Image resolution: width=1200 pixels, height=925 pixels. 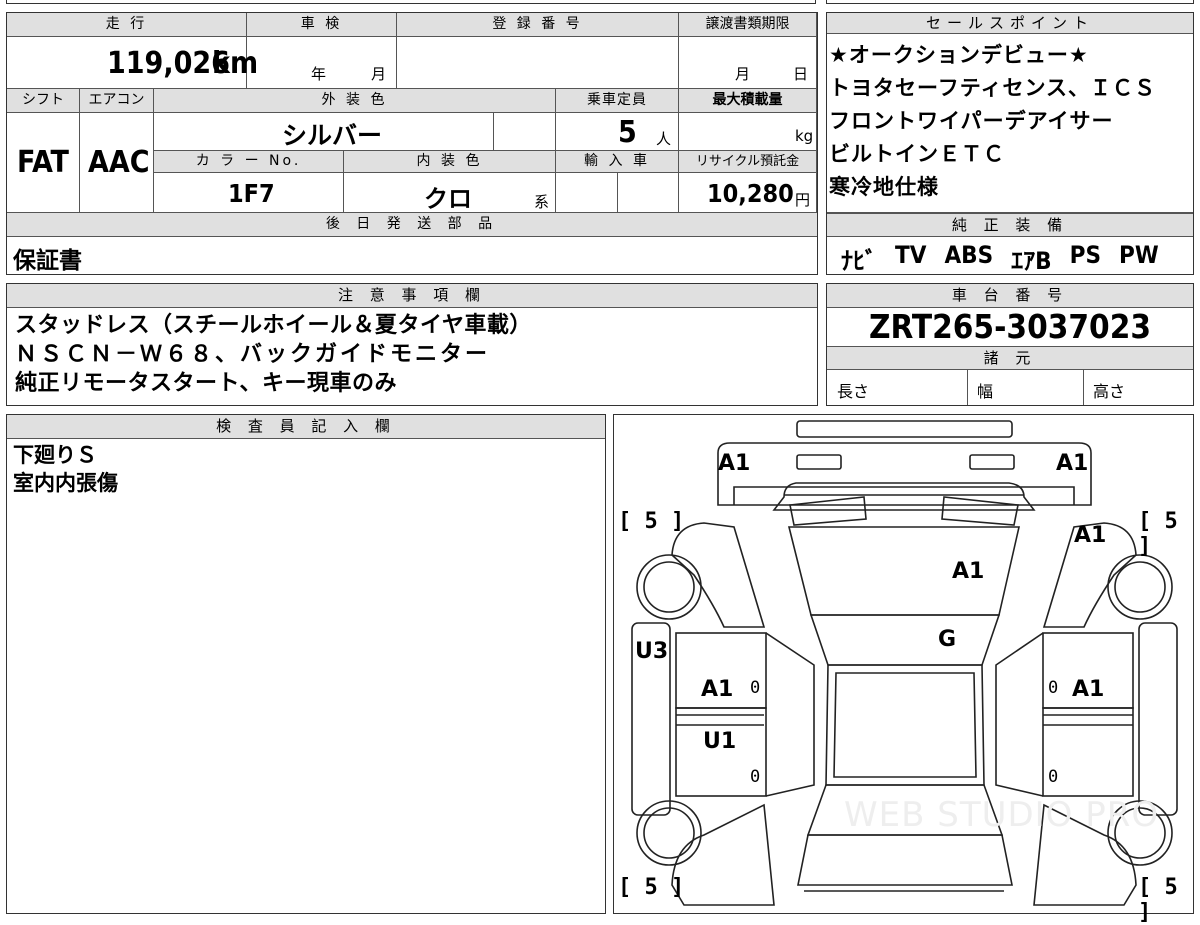 I want to click on equipment-list: ﾅﾋﾞ TV ABS ｴｱB PS PW, so click(x=1000, y=258).